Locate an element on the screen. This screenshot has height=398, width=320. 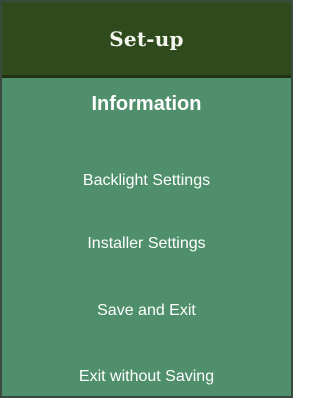
menu-item-installer-settings: Installer Settings is located at coordinates (146, 244).